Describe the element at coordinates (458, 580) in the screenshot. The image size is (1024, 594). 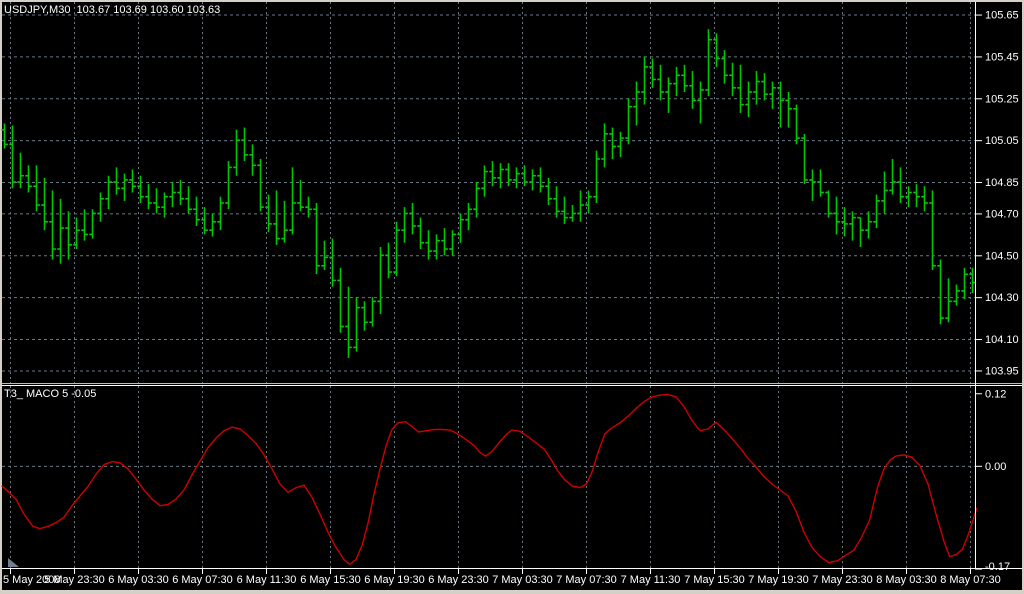
I see `time-axis-label: 6 May 23:30` at that location.